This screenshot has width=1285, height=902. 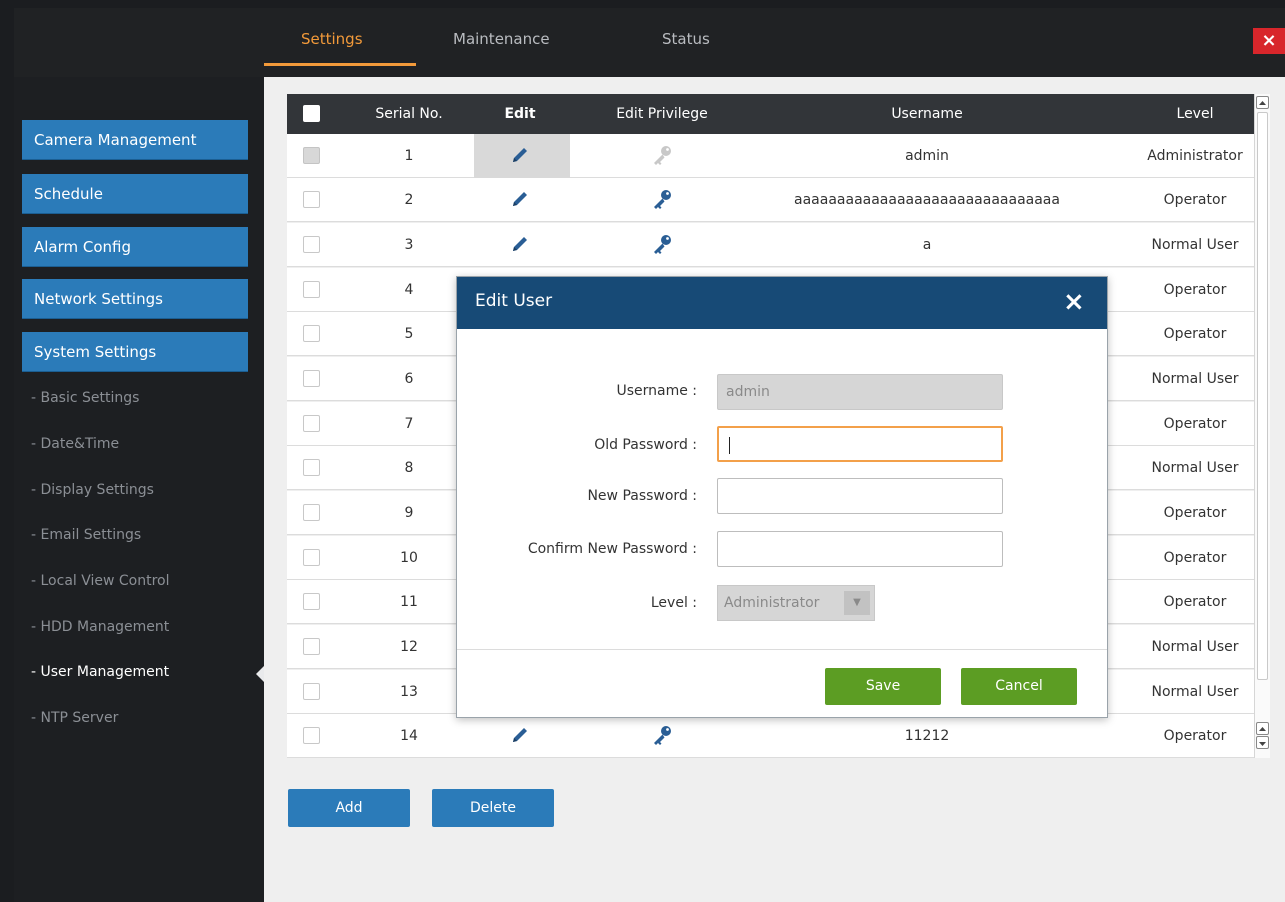 I want to click on sidebar-item-schedule: Schedule, so click(x=135, y=194).